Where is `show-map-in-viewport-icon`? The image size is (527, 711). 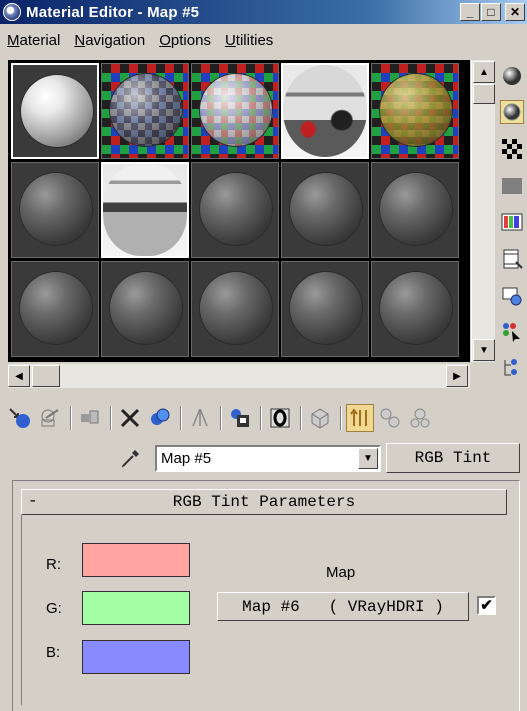
show-map-in-viewport-icon is located at coordinates (280, 418).